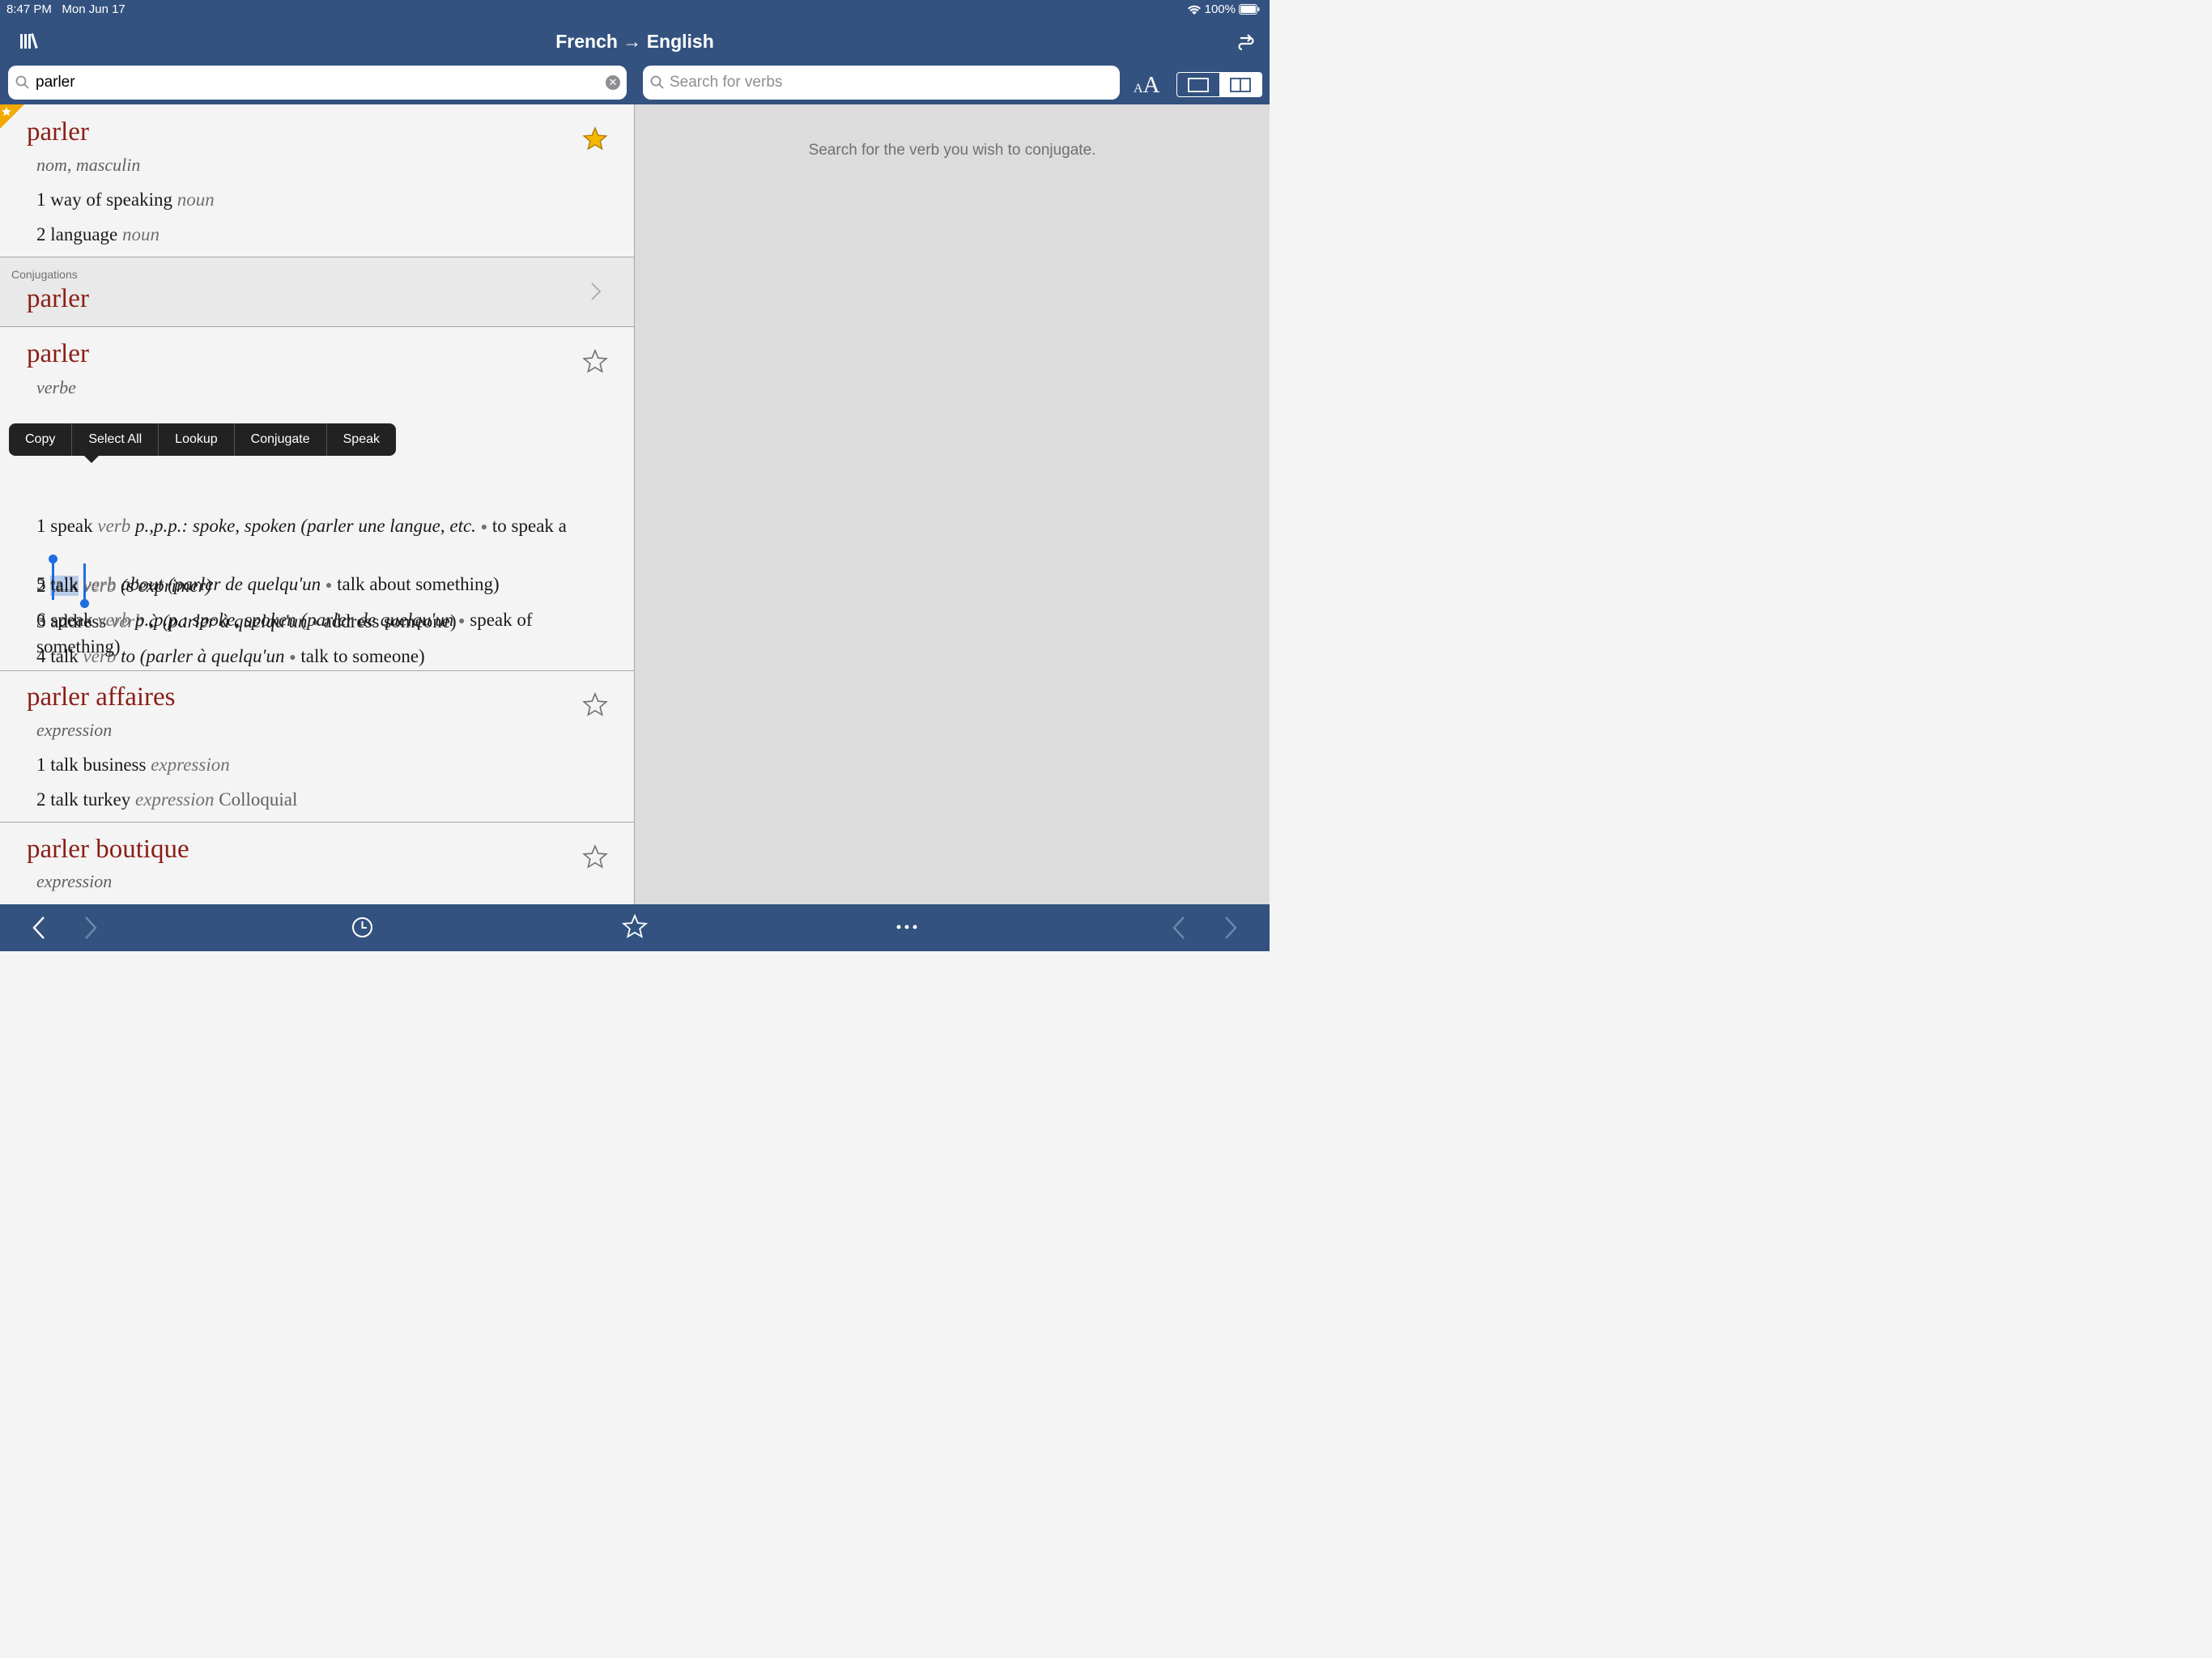  Describe the element at coordinates (281, 439) in the screenshot. I see `menu-item-conjugate: Conjugate` at that location.